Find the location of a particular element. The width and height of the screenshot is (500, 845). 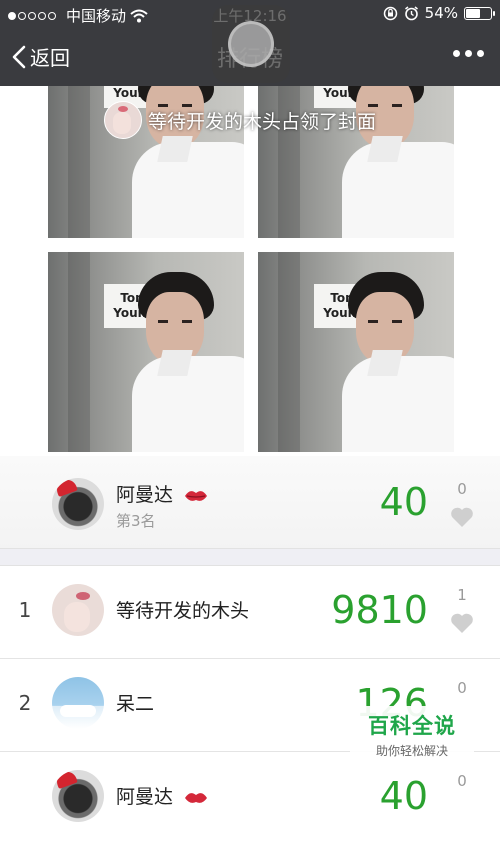

user-score: 40 is located at coordinates (403, 796).